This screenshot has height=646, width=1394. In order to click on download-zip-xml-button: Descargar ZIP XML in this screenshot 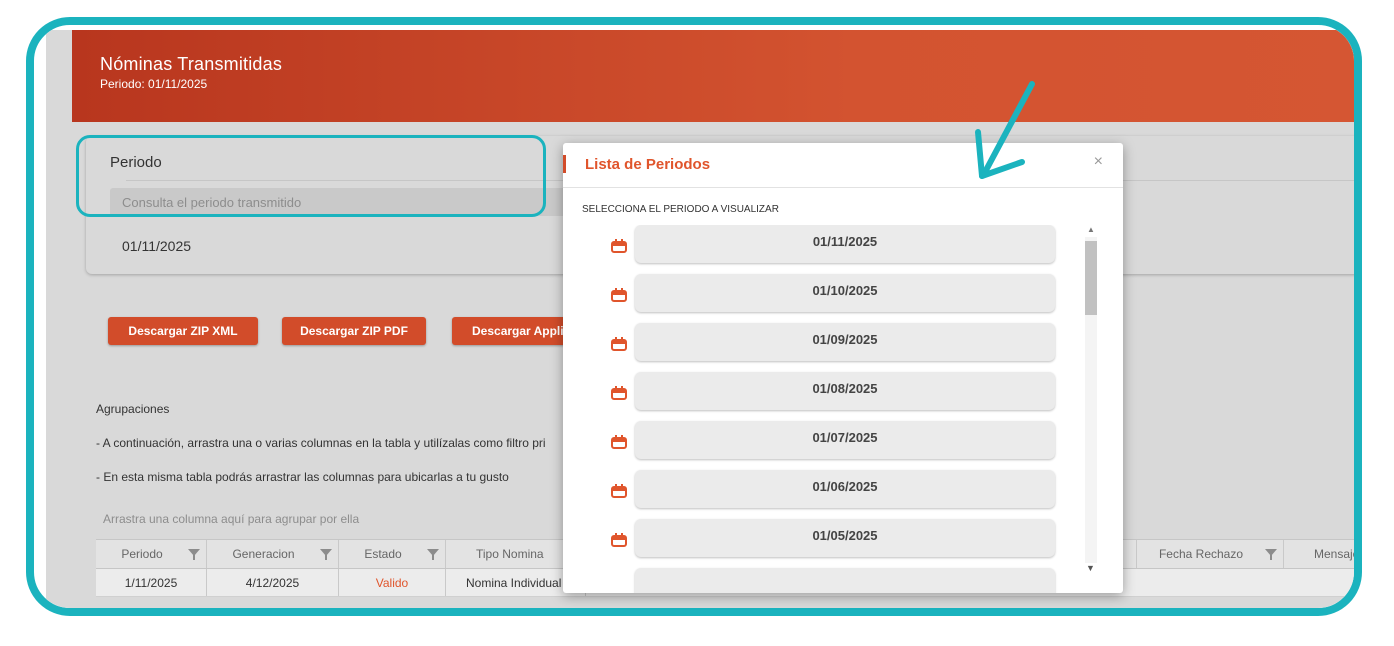, I will do `click(183, 331)`.